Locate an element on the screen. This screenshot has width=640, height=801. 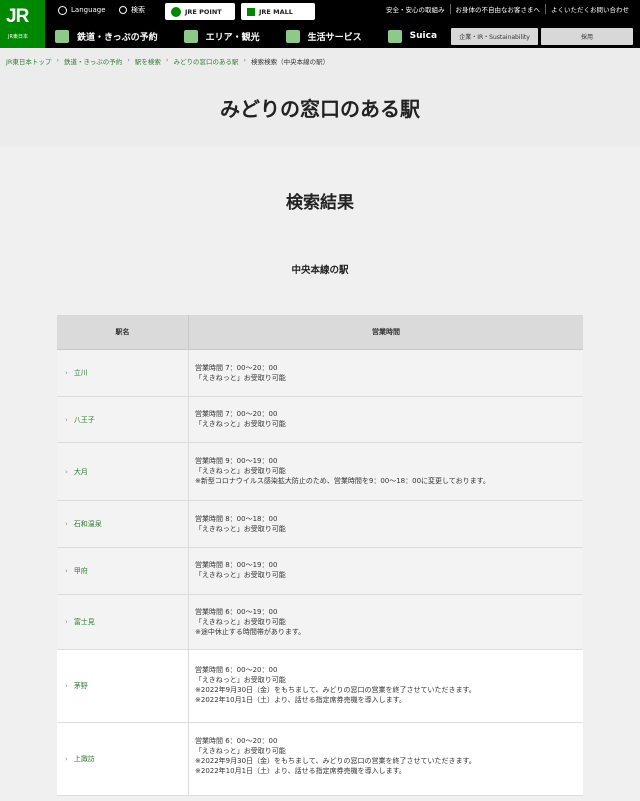
link-accessibility: お身体の不自由なお客さまへ is located at coordinates (497, 9).